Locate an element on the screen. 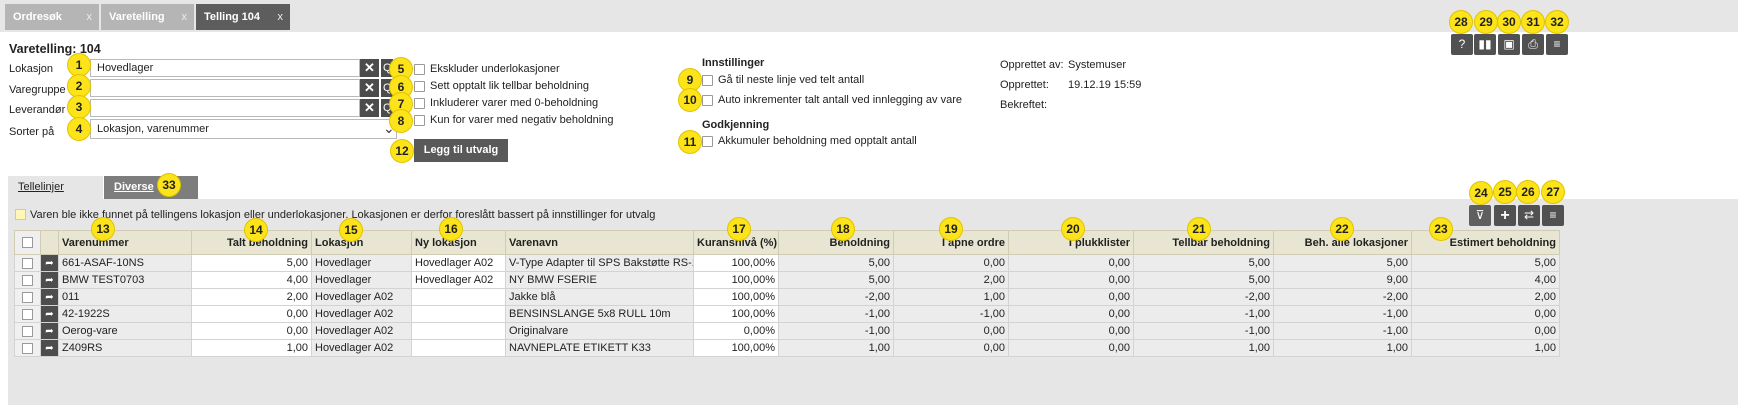 The width and height of the screenshot is (1738, 405). callout-badge: 21 is located at coordinates (1199, 229).